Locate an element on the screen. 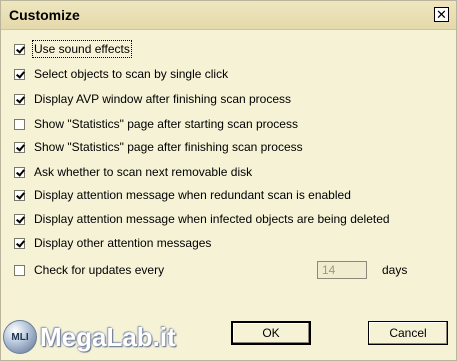  watermark-logo: MLI MegaLab.it is located at coordinates (89, 337).